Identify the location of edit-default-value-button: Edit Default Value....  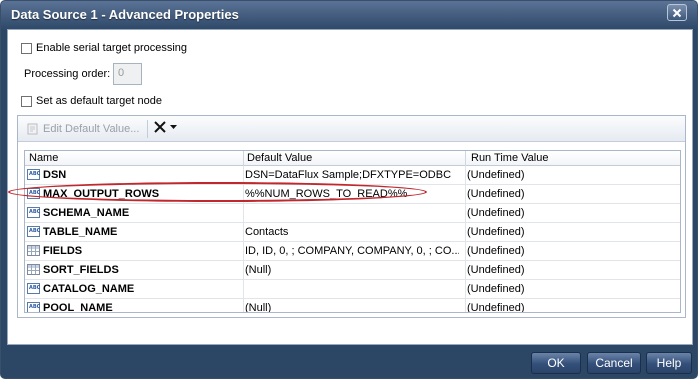
(82, 129).